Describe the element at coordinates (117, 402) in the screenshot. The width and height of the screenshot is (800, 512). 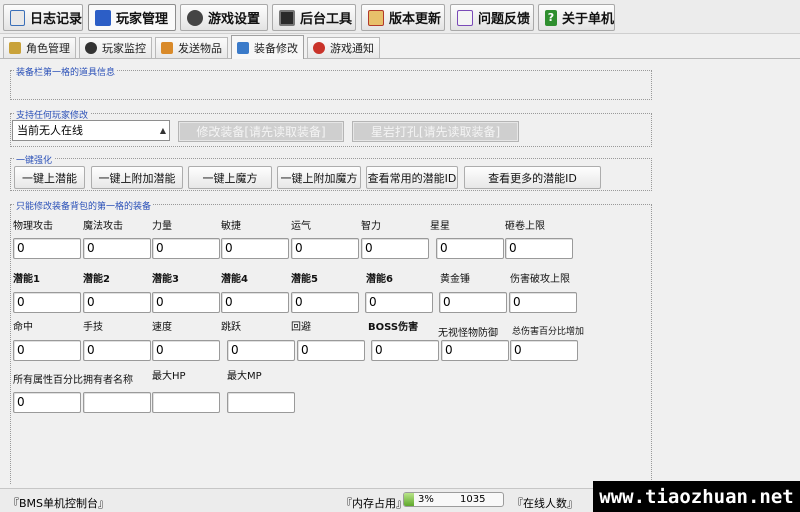
I see `owner-name-input` at that location.